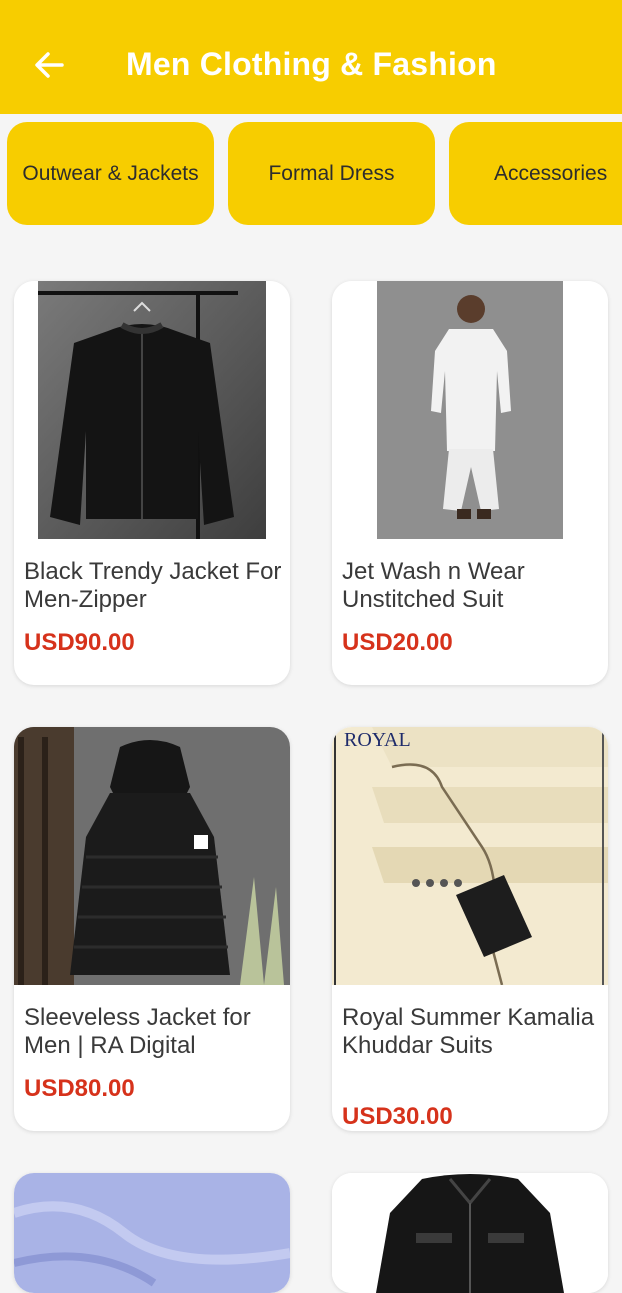 This screenshot has width=622, height=1293. Describe the element at coordinates (468, 1031) in the screenshot. I see `product-title: Royal Summer Kamalia Khuddar Suits` at that location.